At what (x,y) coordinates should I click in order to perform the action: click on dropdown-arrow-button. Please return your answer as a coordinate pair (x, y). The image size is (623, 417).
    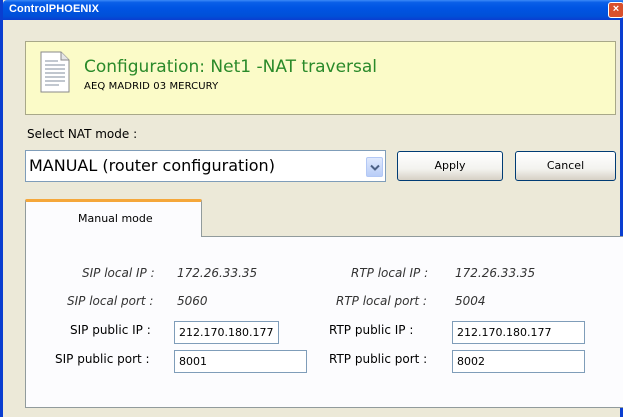
    Looking at the image, I should click on (374, 167).